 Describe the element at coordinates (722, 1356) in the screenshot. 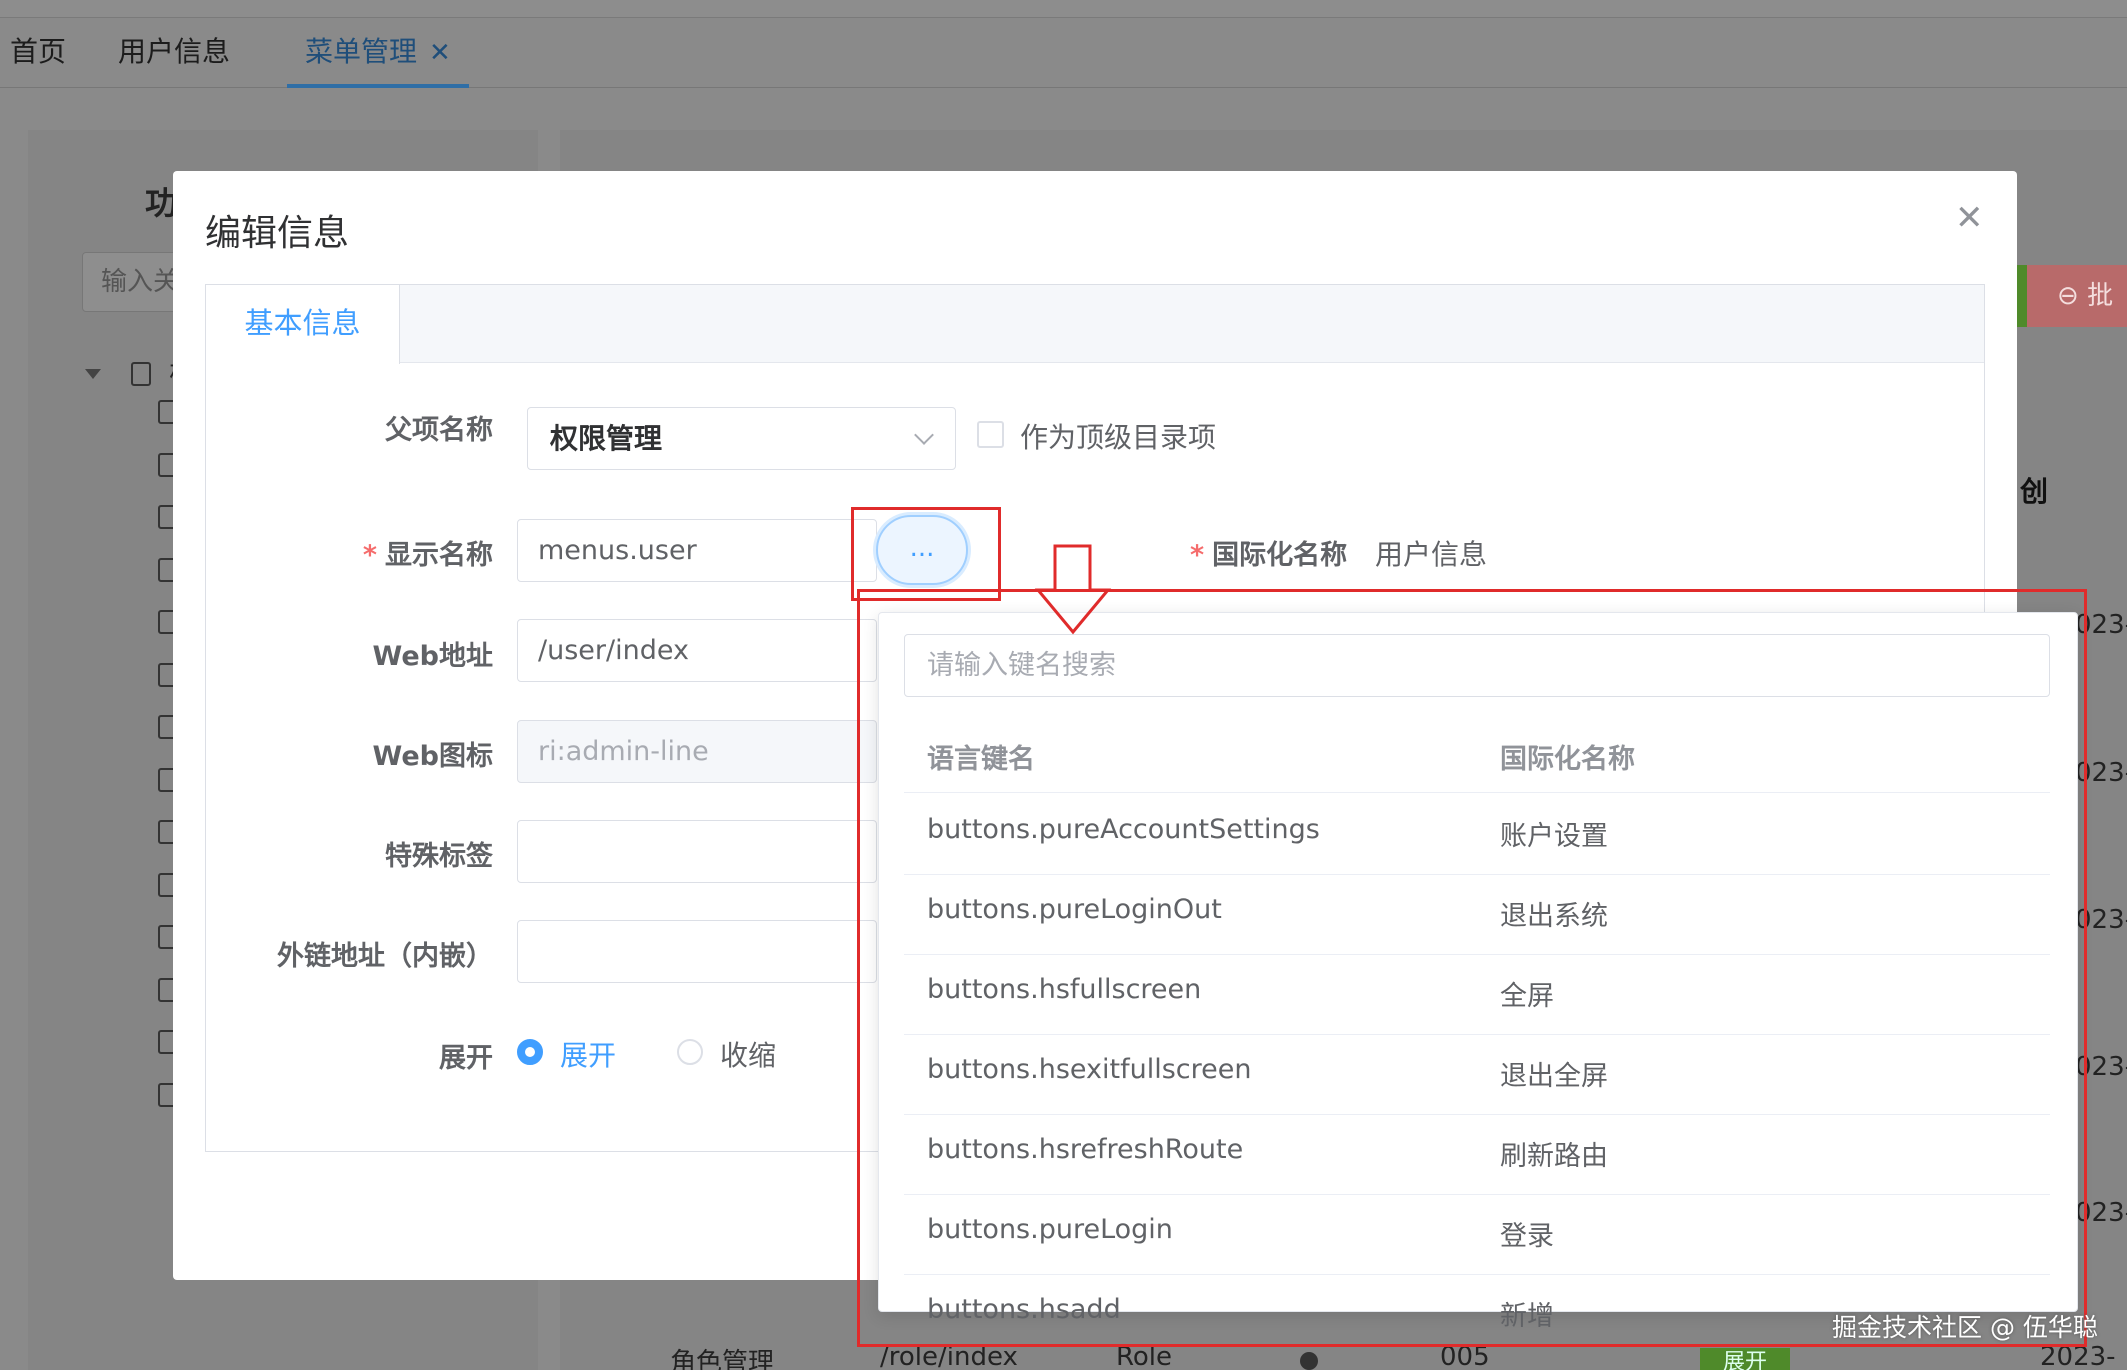

I see `row-name: 角色管理` at that location.